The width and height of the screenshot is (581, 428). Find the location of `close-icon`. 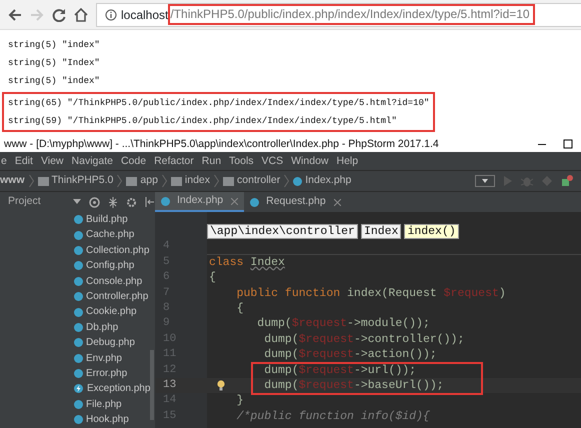

close-icon is located at coordinates (337, 202).